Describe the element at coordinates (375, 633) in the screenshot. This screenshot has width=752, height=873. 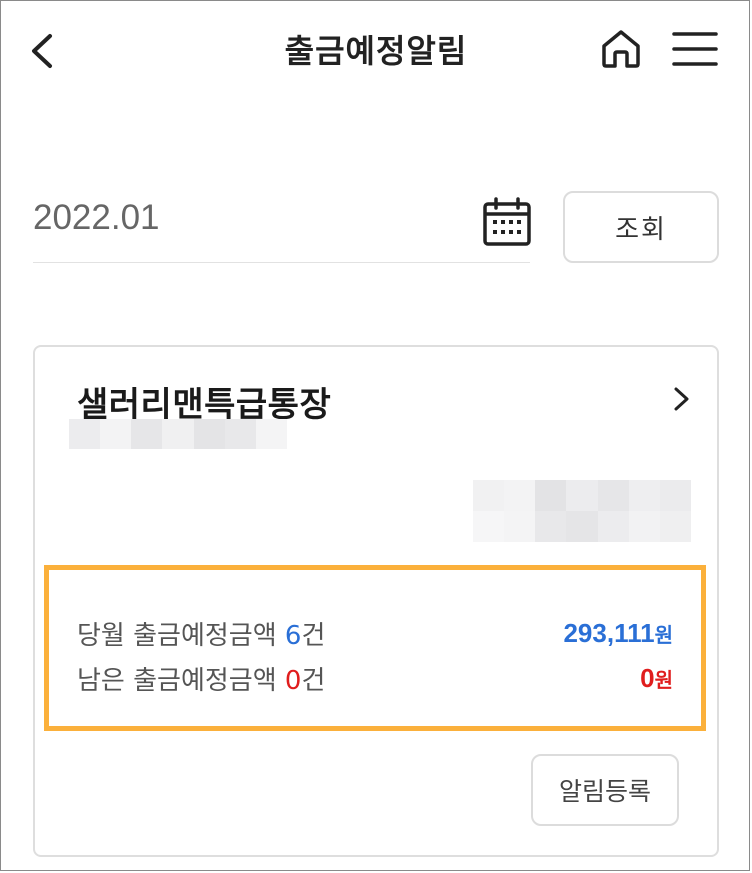
I see `this-month-row: 당월 출금예정금액 6건 293,111원` at that location.